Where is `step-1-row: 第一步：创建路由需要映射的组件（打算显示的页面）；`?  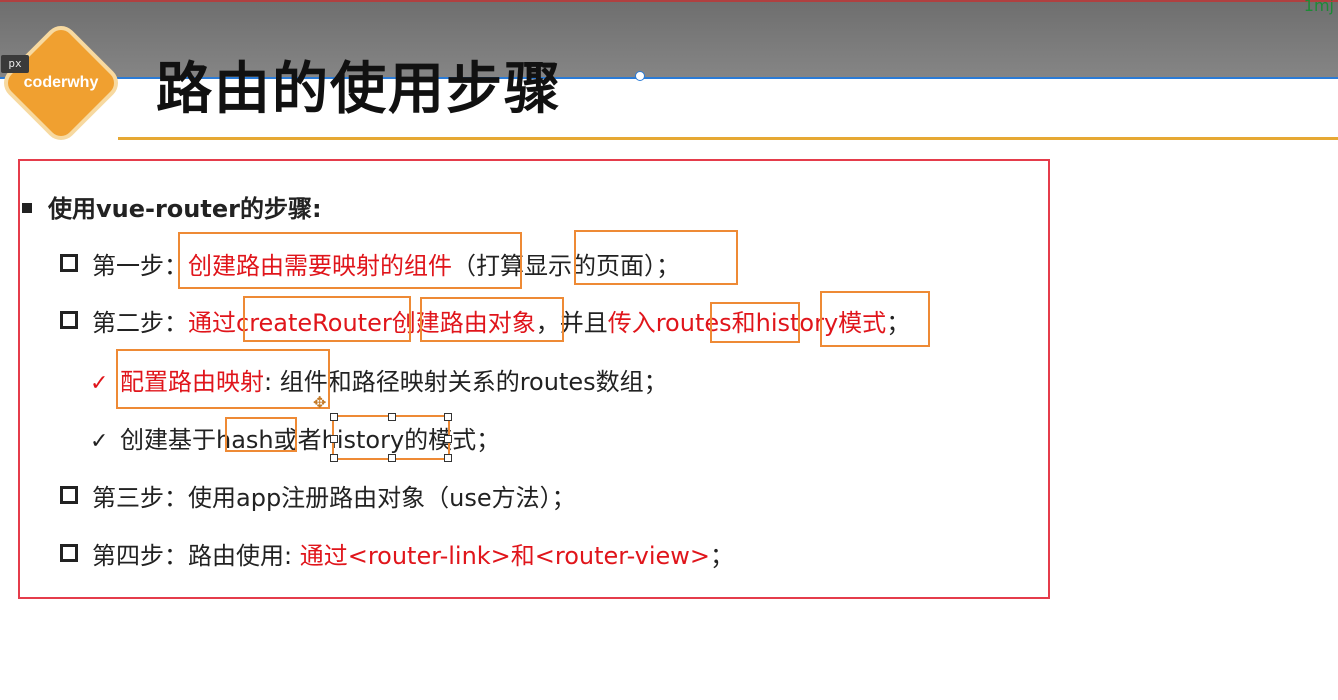 step-1-row: 第一步：创建路由需要映射的组件（打算显示的页面）； is located at coordinates (370, 263).